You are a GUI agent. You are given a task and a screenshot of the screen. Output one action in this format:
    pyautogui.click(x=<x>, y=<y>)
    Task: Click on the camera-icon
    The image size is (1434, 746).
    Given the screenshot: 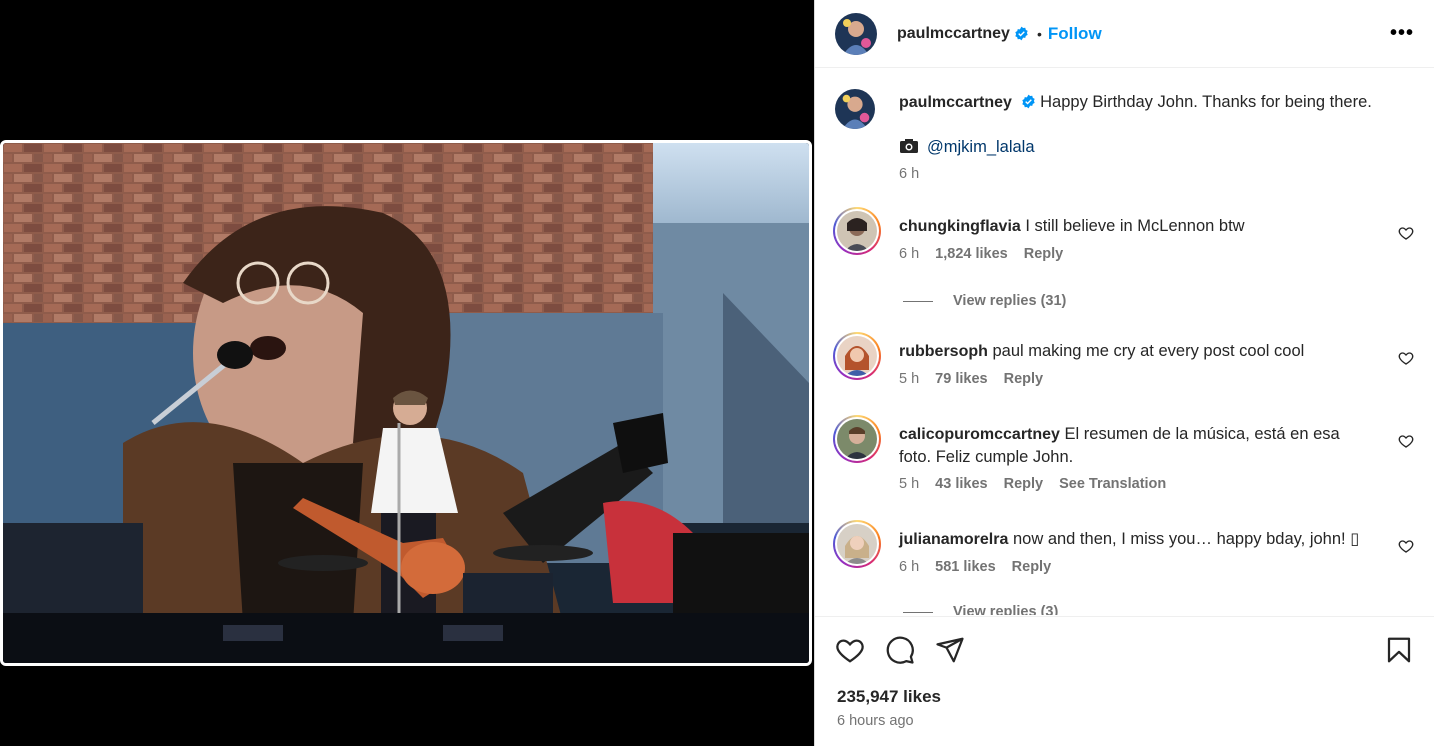 What is the action you would take?
    pyautogui.click(x=909, y=146)
    